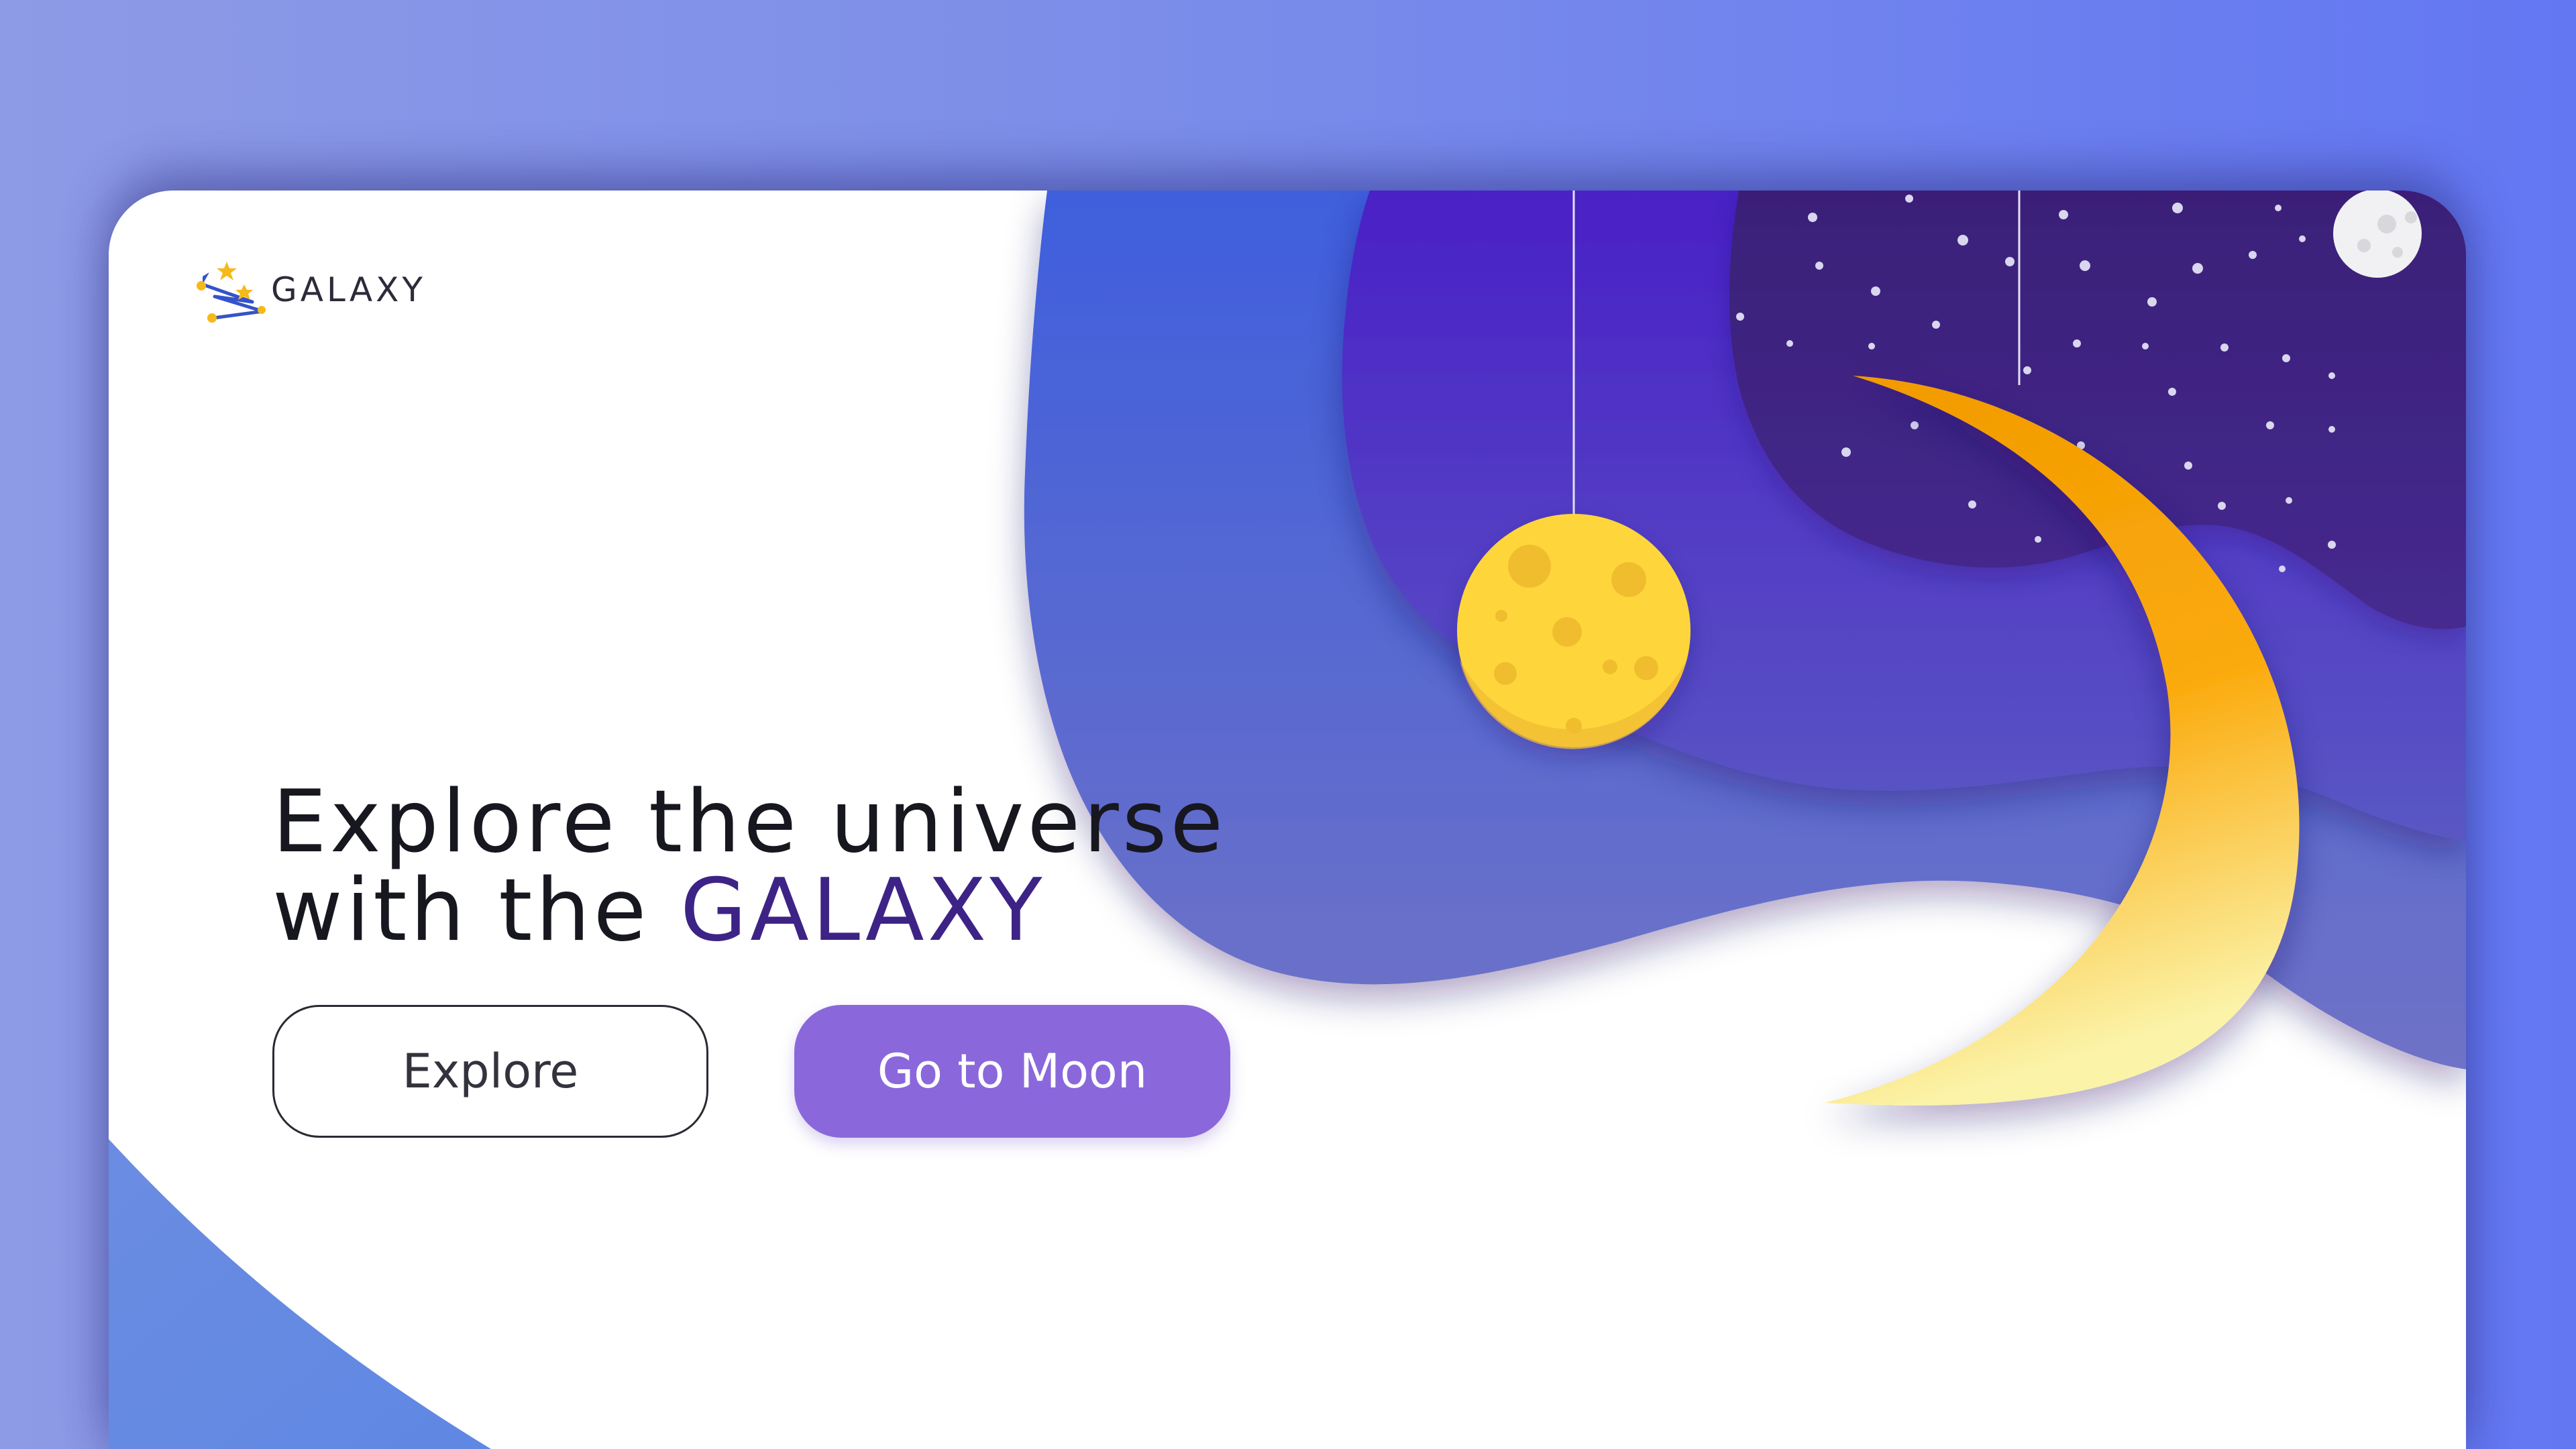 The width and height of the screenshot is (2576, 1449). I want to click on headline-brand: GALAXY, so click(863, 911).